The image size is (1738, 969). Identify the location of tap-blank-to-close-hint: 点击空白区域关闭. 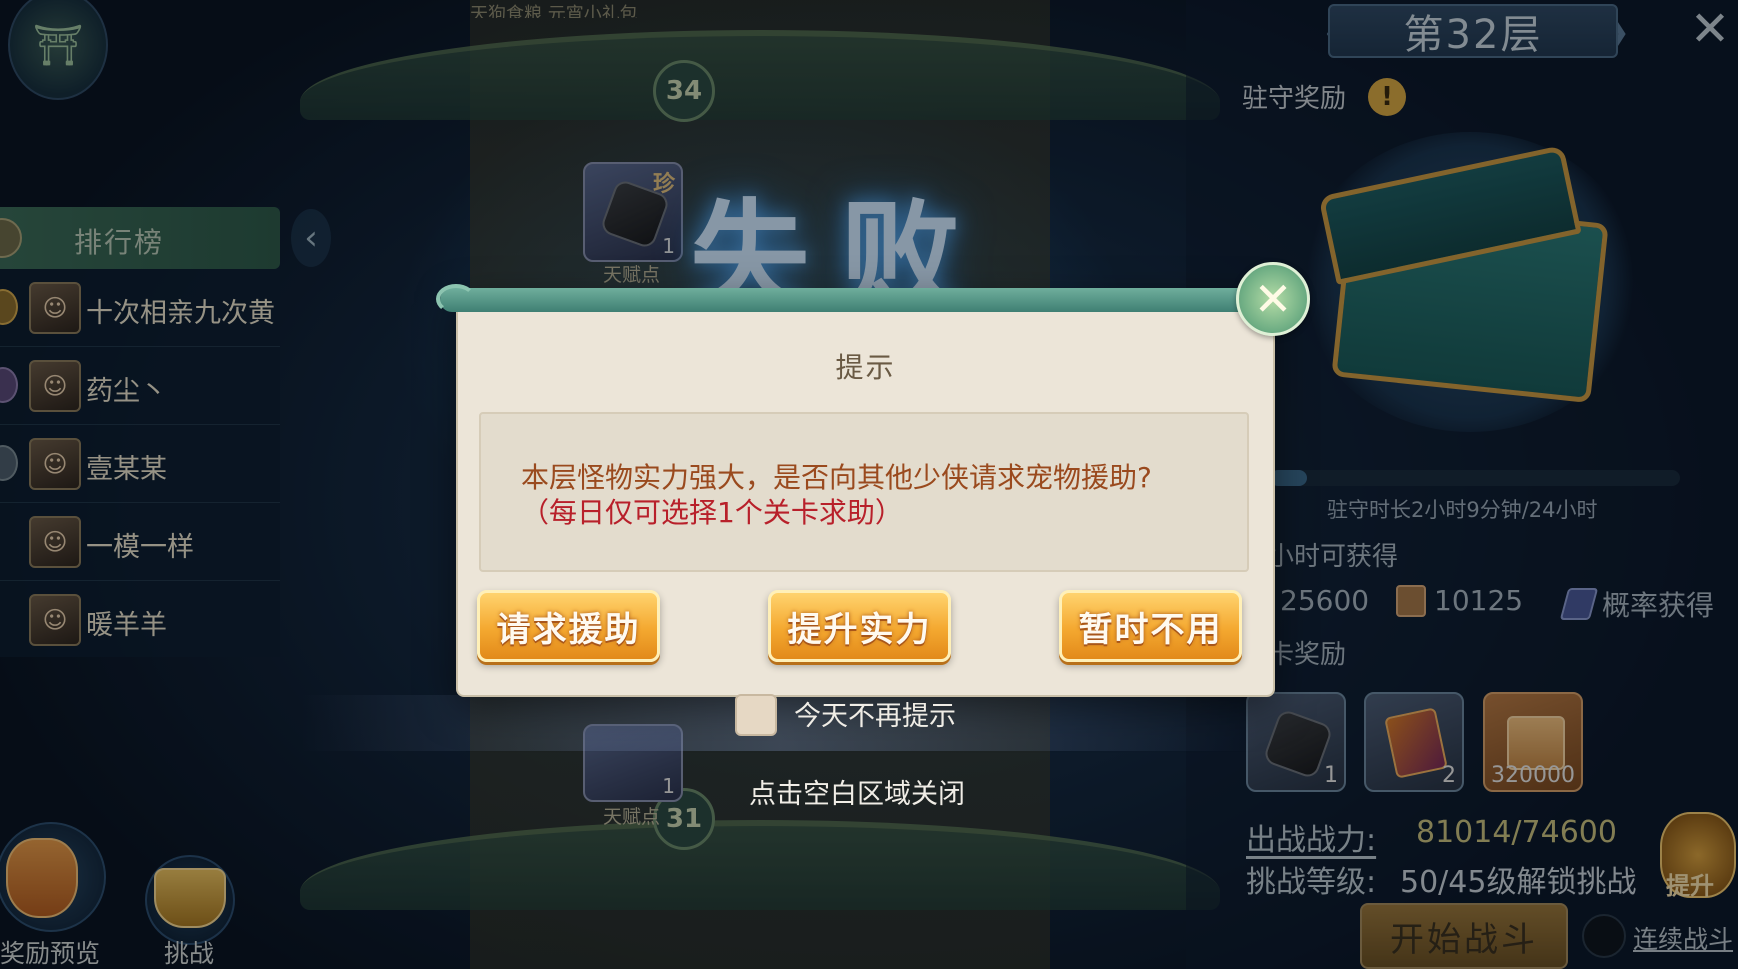
(857, 794).